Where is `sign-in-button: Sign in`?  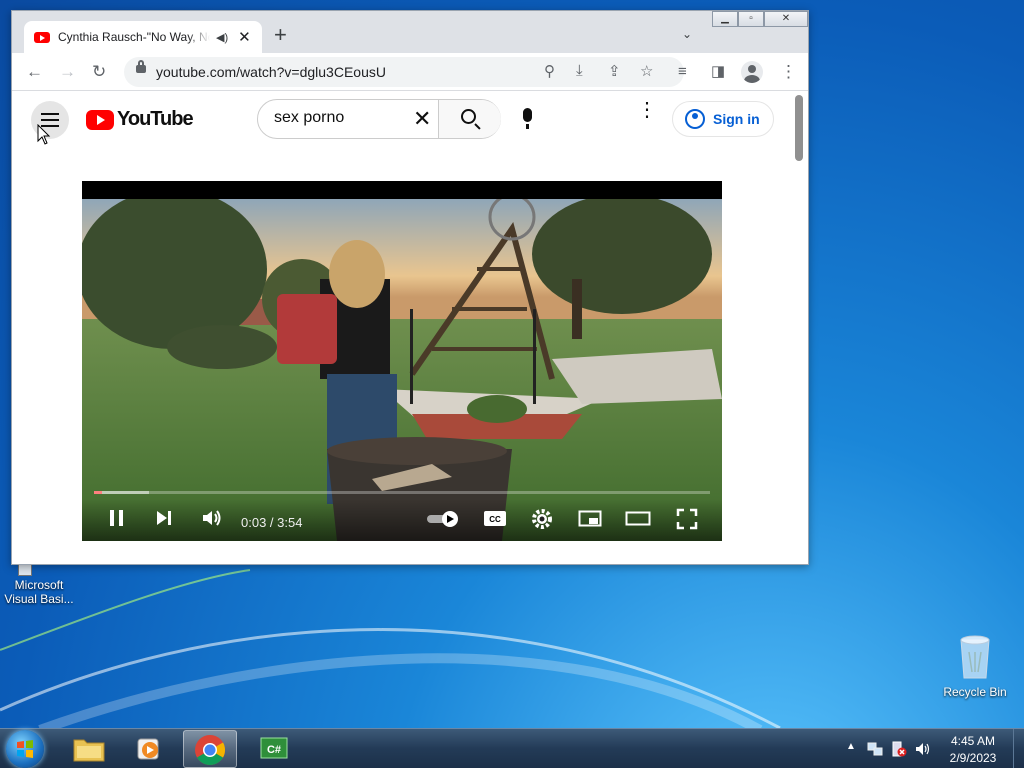 sign-in-button: Sign in is located at coordinates (723, 119).